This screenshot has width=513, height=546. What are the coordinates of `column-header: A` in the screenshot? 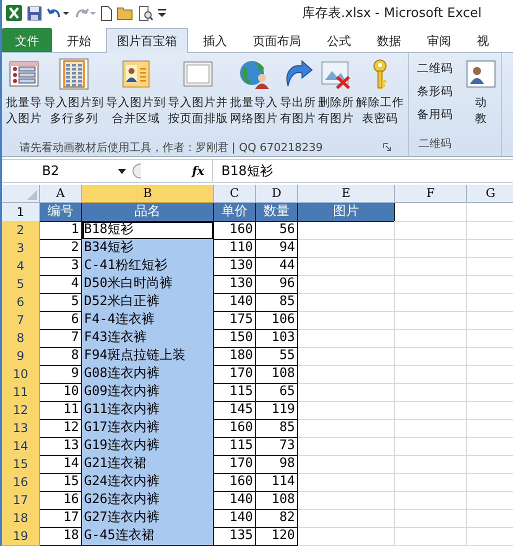 It's located at (61, 194).